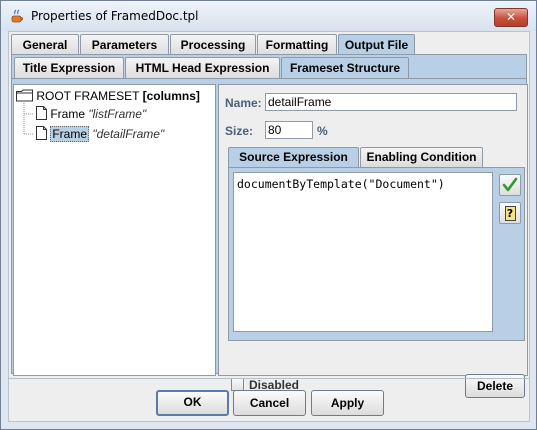 This screenshot has width=537, height=430. What do you see at coordinates (345, 68) in the screenshot?
I see `tab-frameset-structure: Frameset Structure` at bounding box center [345, 68].